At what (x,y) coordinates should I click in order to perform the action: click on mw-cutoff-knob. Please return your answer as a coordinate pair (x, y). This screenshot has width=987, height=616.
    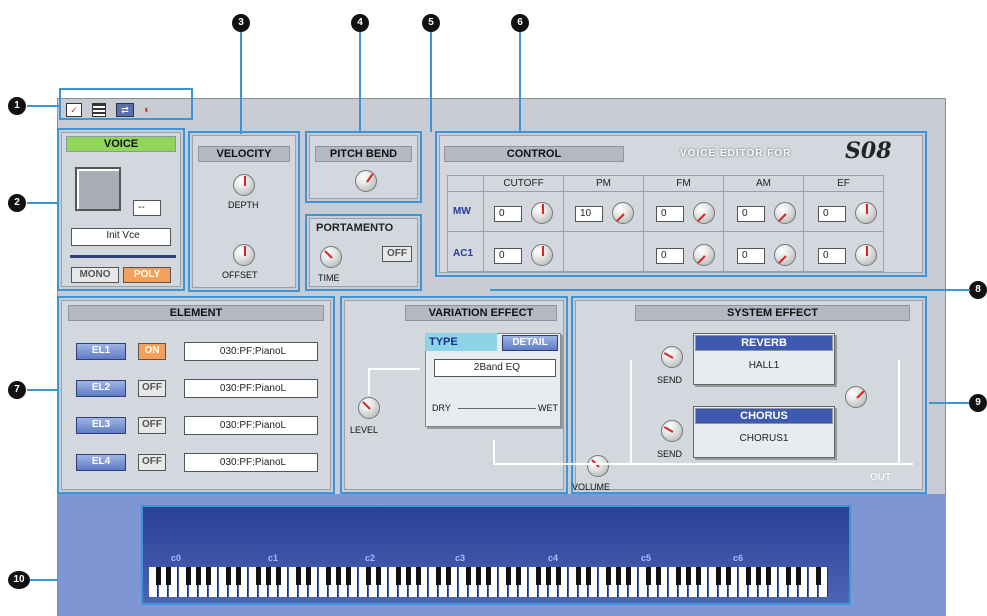
    Looking at the image, I should click on (542, 213).